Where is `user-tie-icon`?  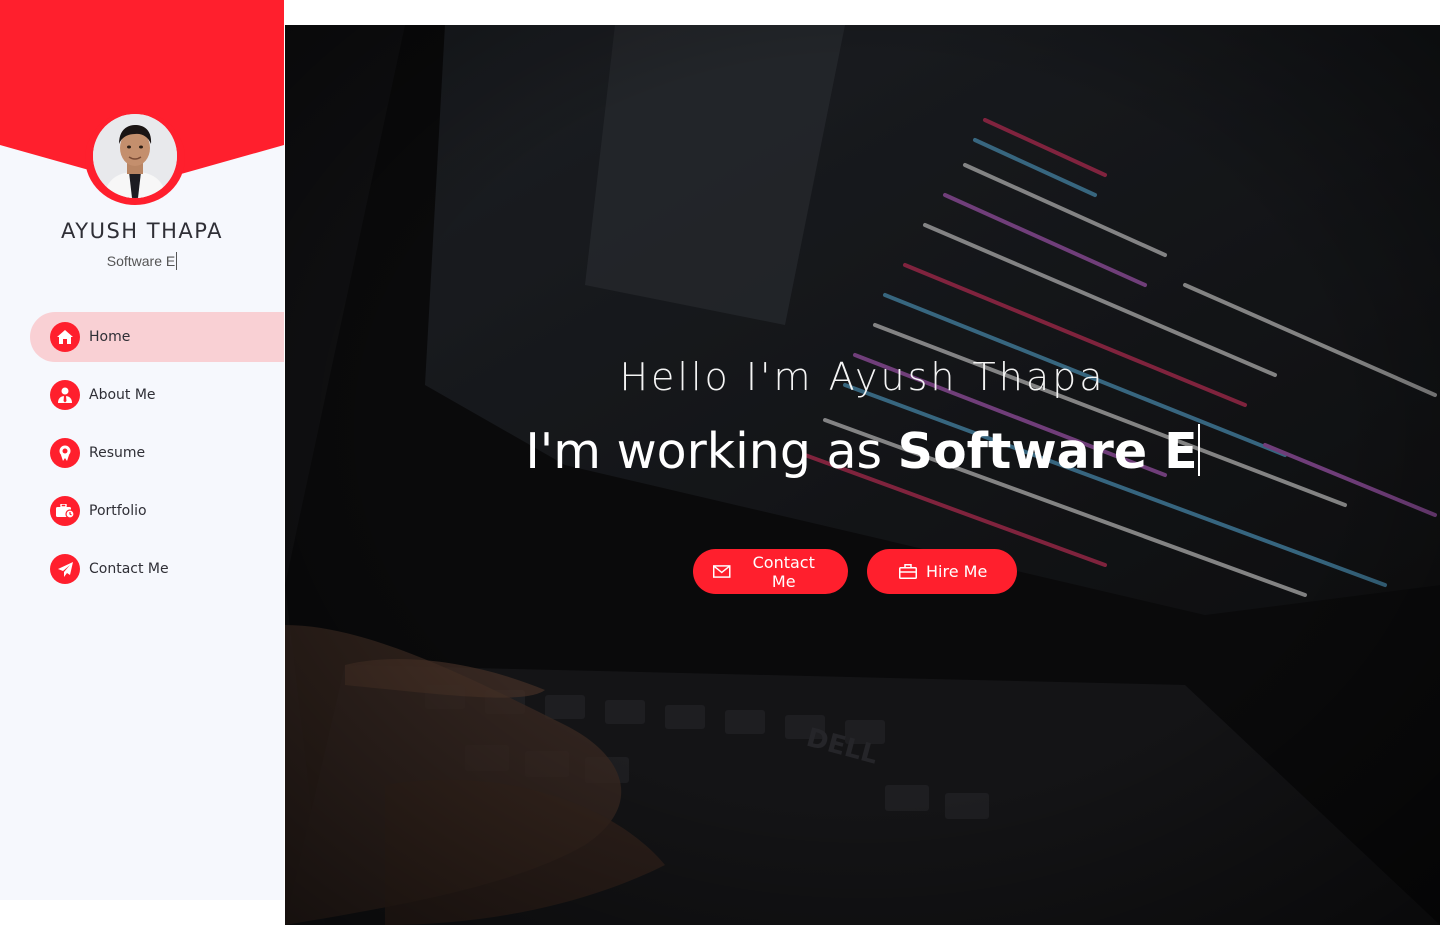 user-tie-icon is located at coordinates (65, 395).